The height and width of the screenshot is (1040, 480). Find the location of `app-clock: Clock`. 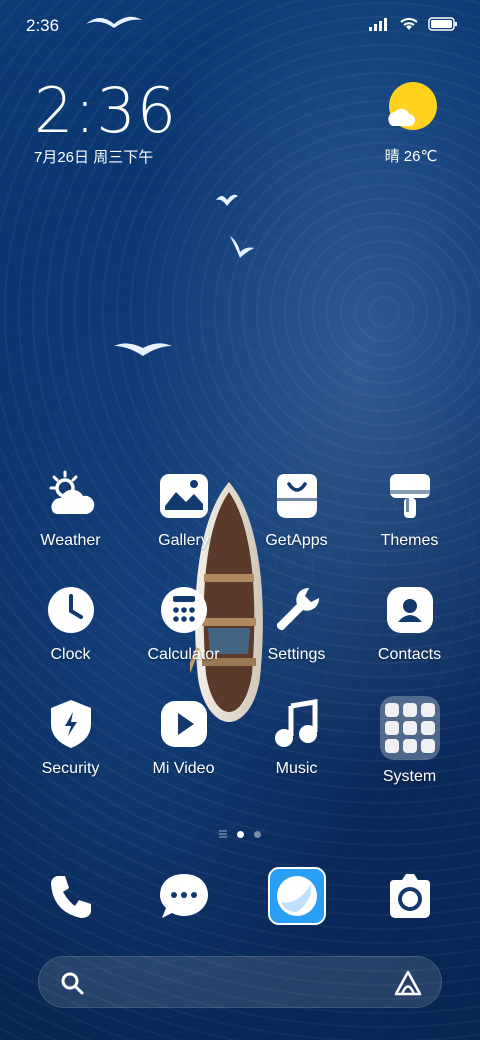

app-clock: Clock is located at coordinates (70, 623).